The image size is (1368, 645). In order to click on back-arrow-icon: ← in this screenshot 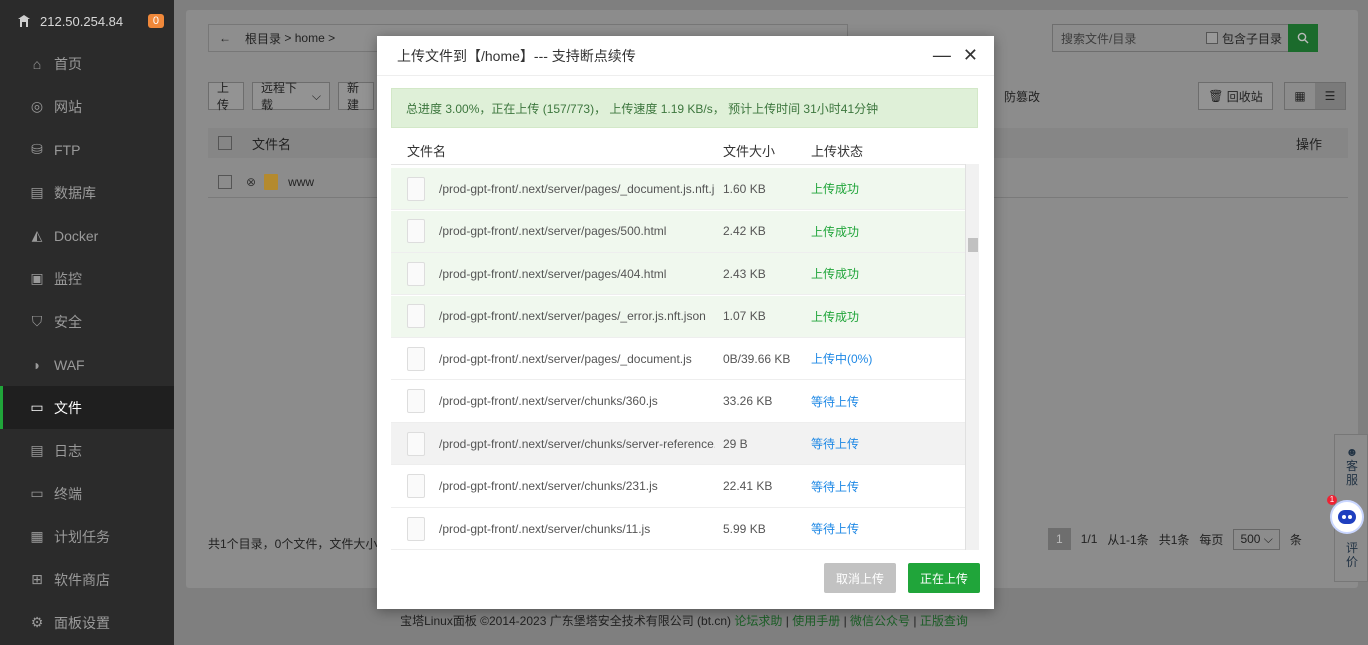, I will do `click(225, 38)`.